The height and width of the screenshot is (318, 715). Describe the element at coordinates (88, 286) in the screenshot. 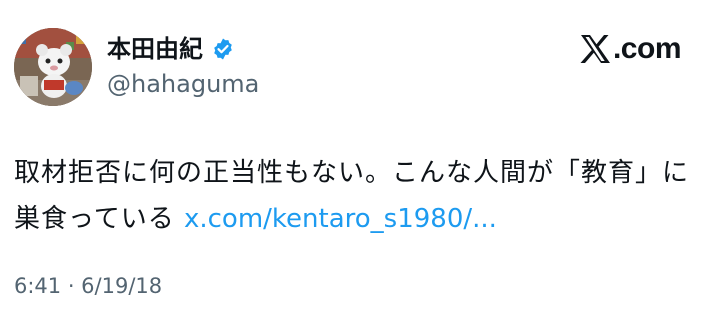

I see `tweet-timestamp: 6:41 · 6/19/18` at that location.